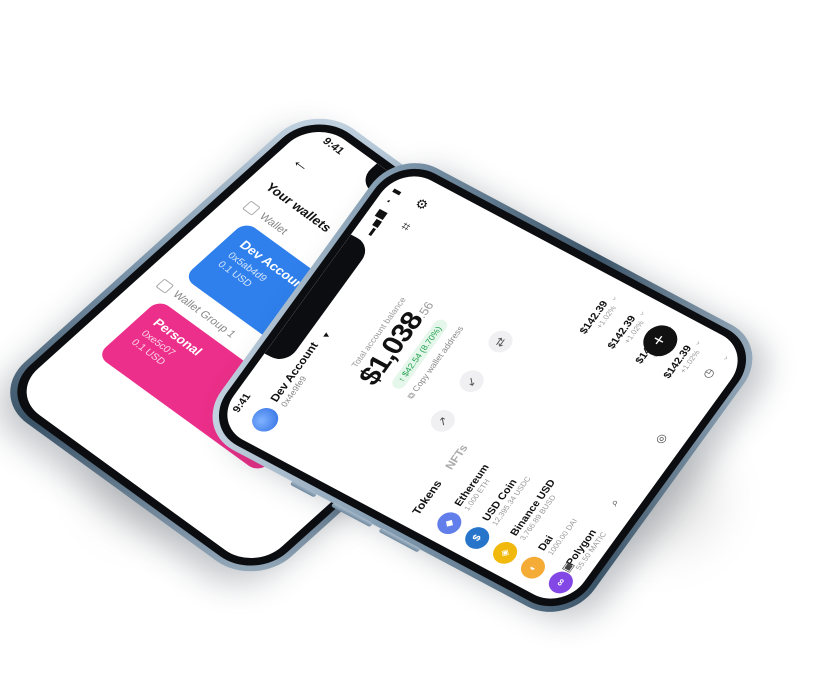 This screenshot has height=674, width=818. Describe the element at coordinates (456, 456) in the screenshot. I see `tab-nfts: NFTs` at that location.